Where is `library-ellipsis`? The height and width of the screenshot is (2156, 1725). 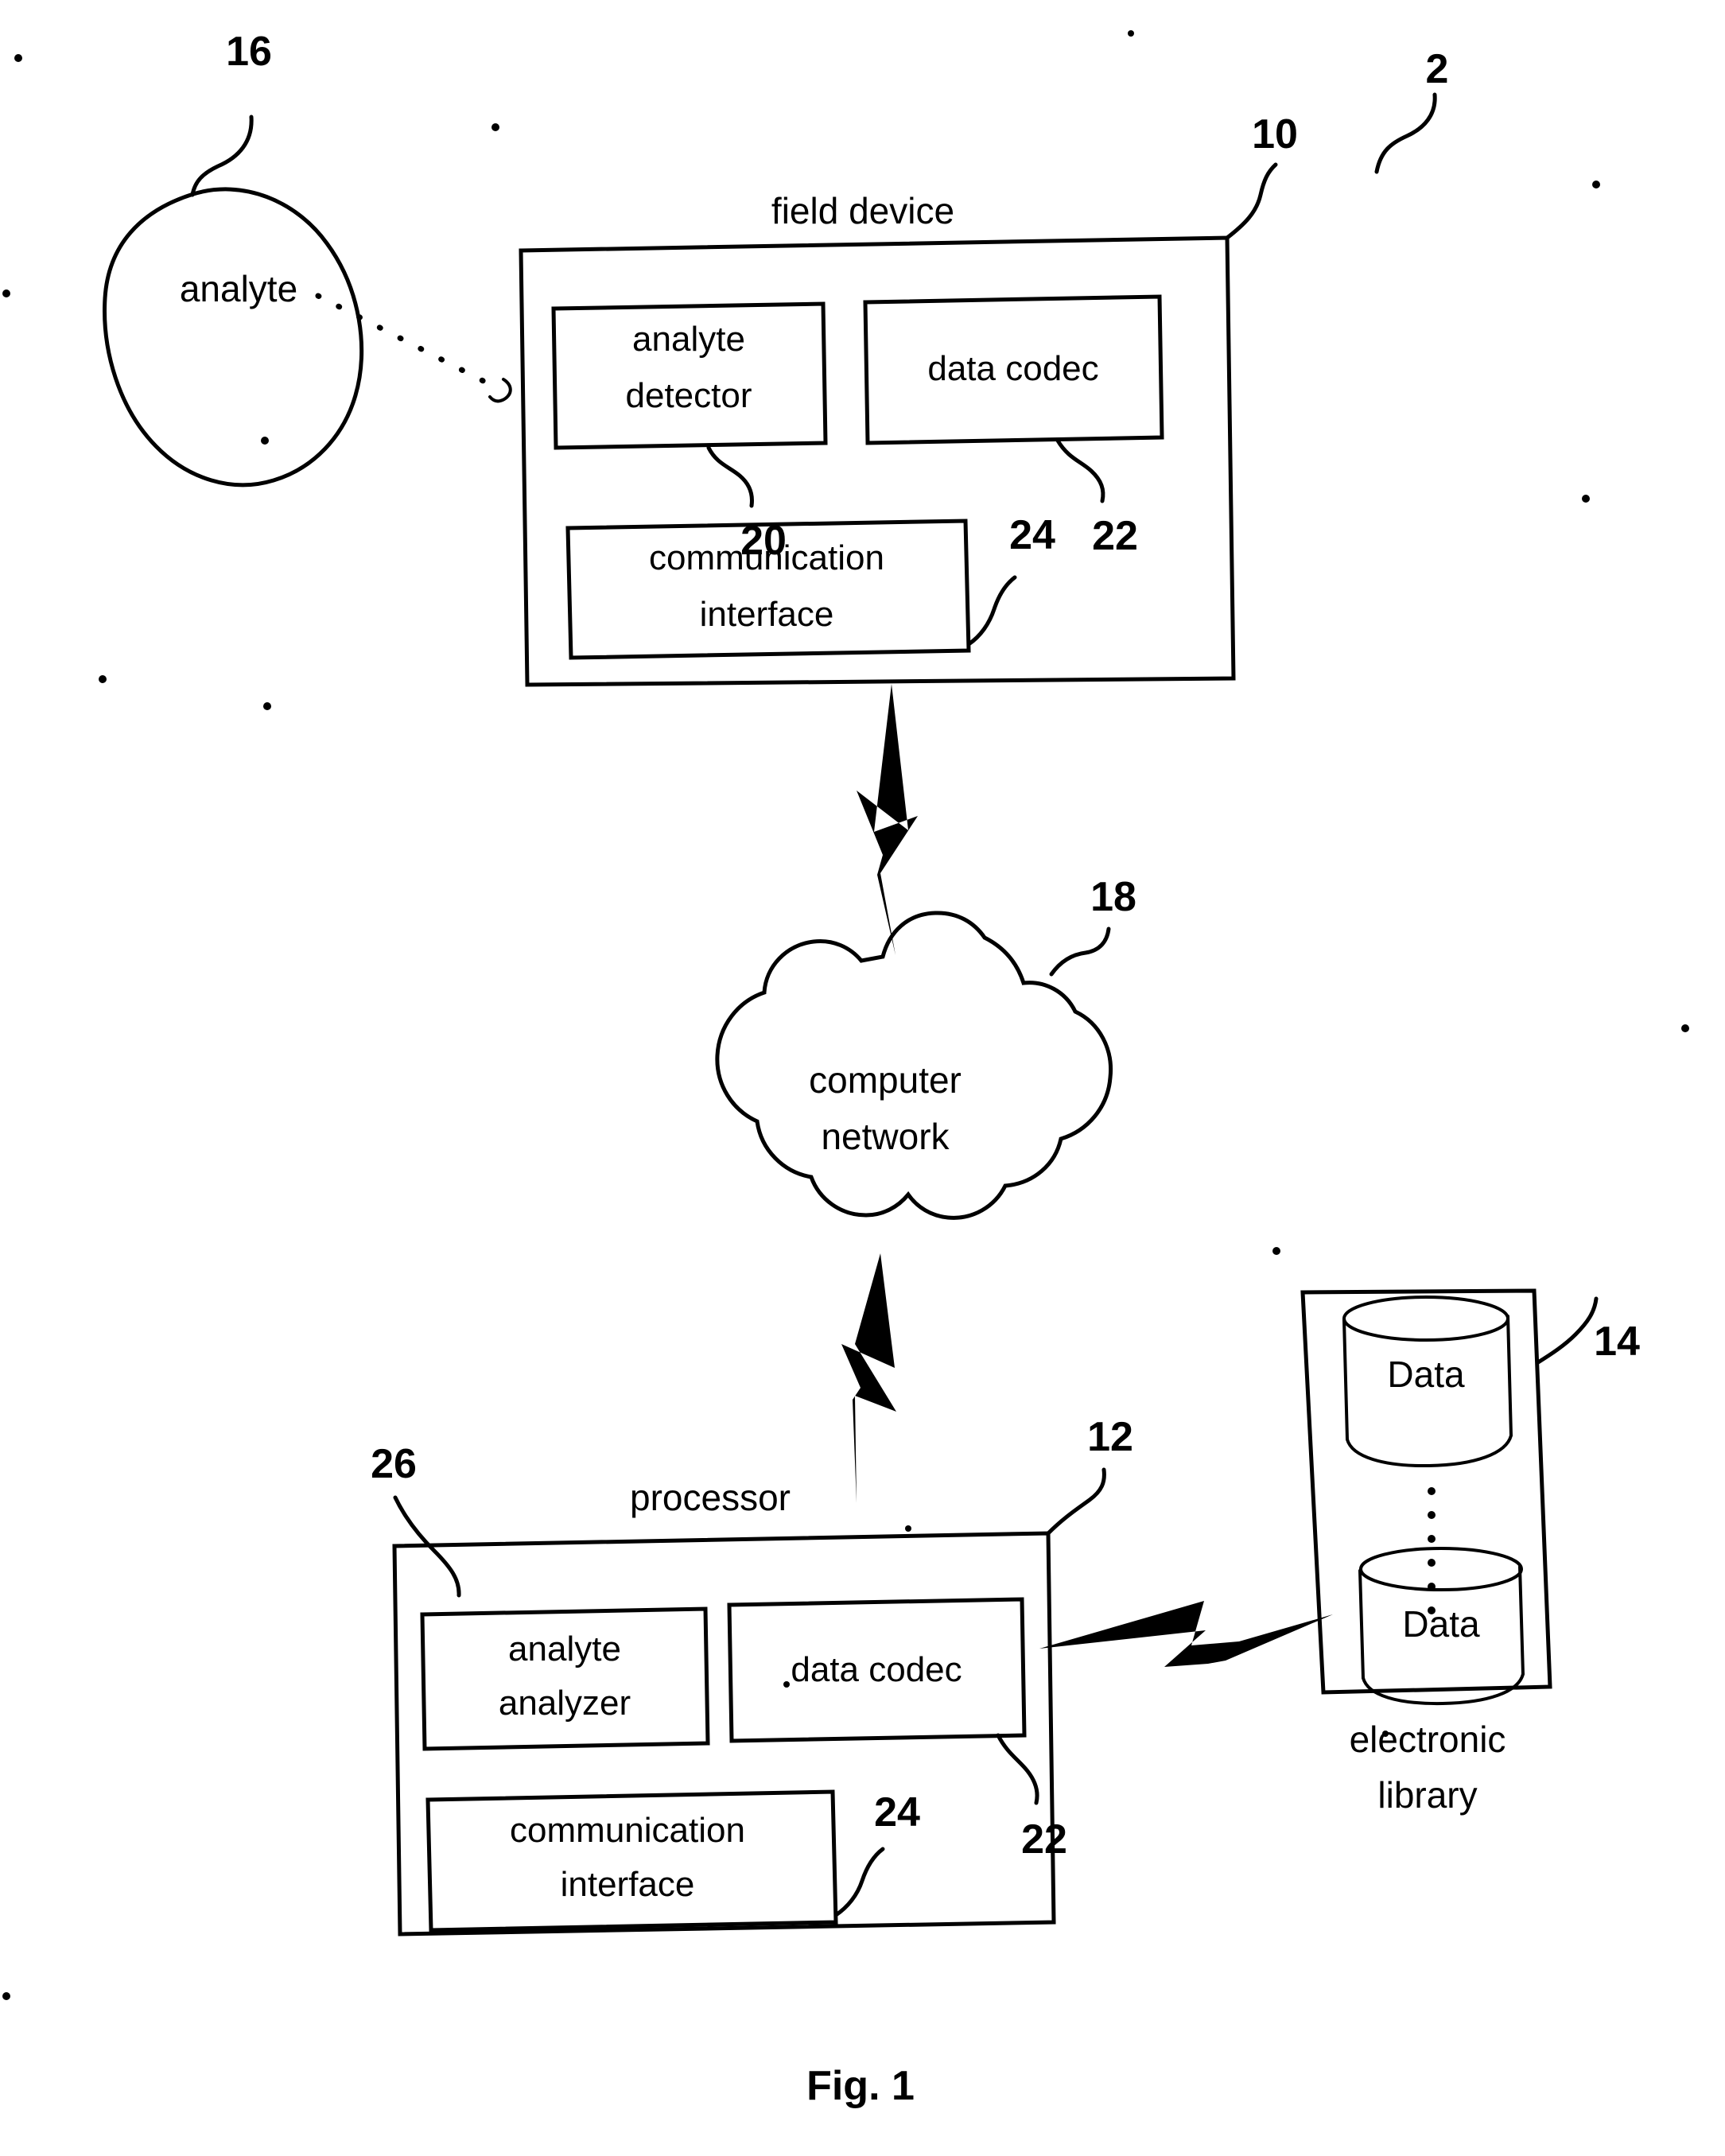 library-ellipsis is located at coordinates (1432, 1550).